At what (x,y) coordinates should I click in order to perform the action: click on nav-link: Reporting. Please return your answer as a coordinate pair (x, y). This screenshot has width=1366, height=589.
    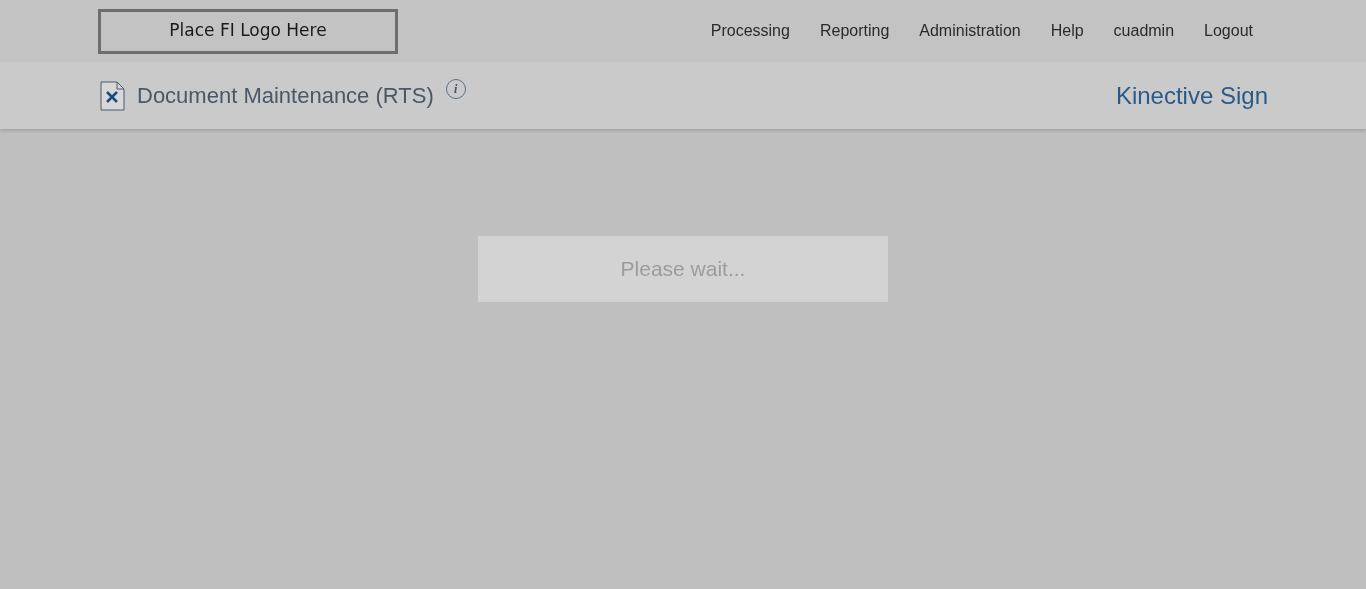
    Looking at the image, I should click on (854, 31).